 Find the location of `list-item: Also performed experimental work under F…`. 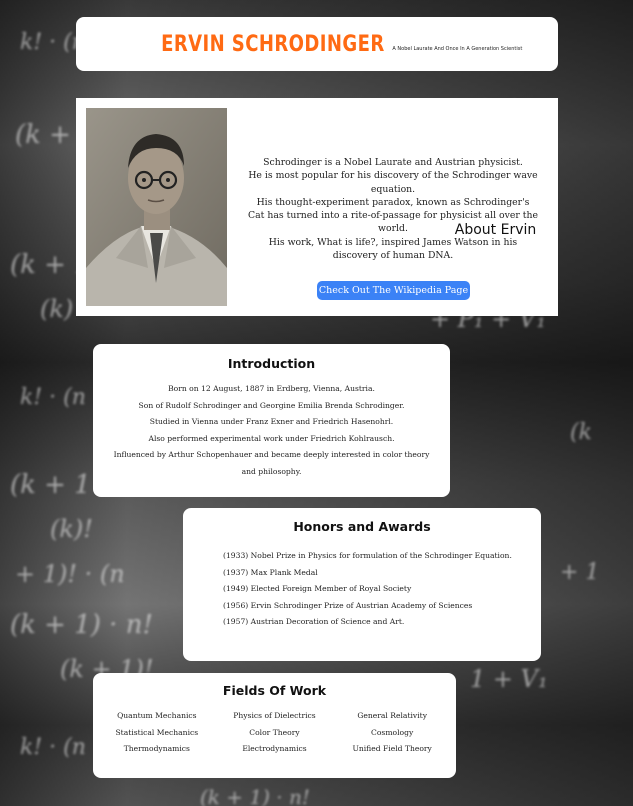

list-item: Also performed experimental work under F… is located at coordinates (271, 438).